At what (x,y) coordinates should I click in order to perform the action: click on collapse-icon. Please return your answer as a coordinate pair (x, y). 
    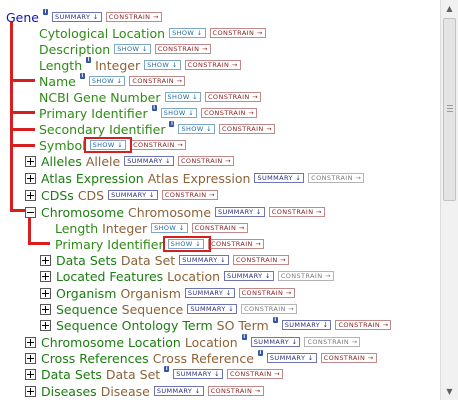
    Looking at the image, I should click on (30, 212).